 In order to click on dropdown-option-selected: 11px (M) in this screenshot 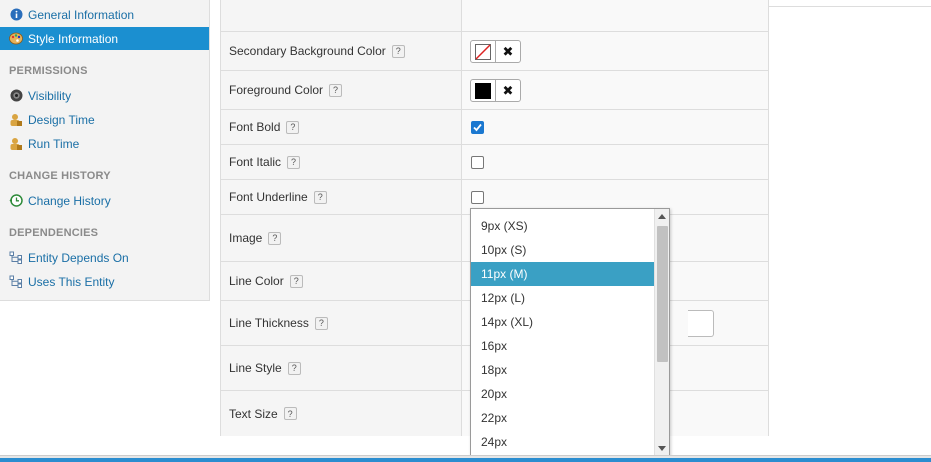, I will do `click(562, 274)`.